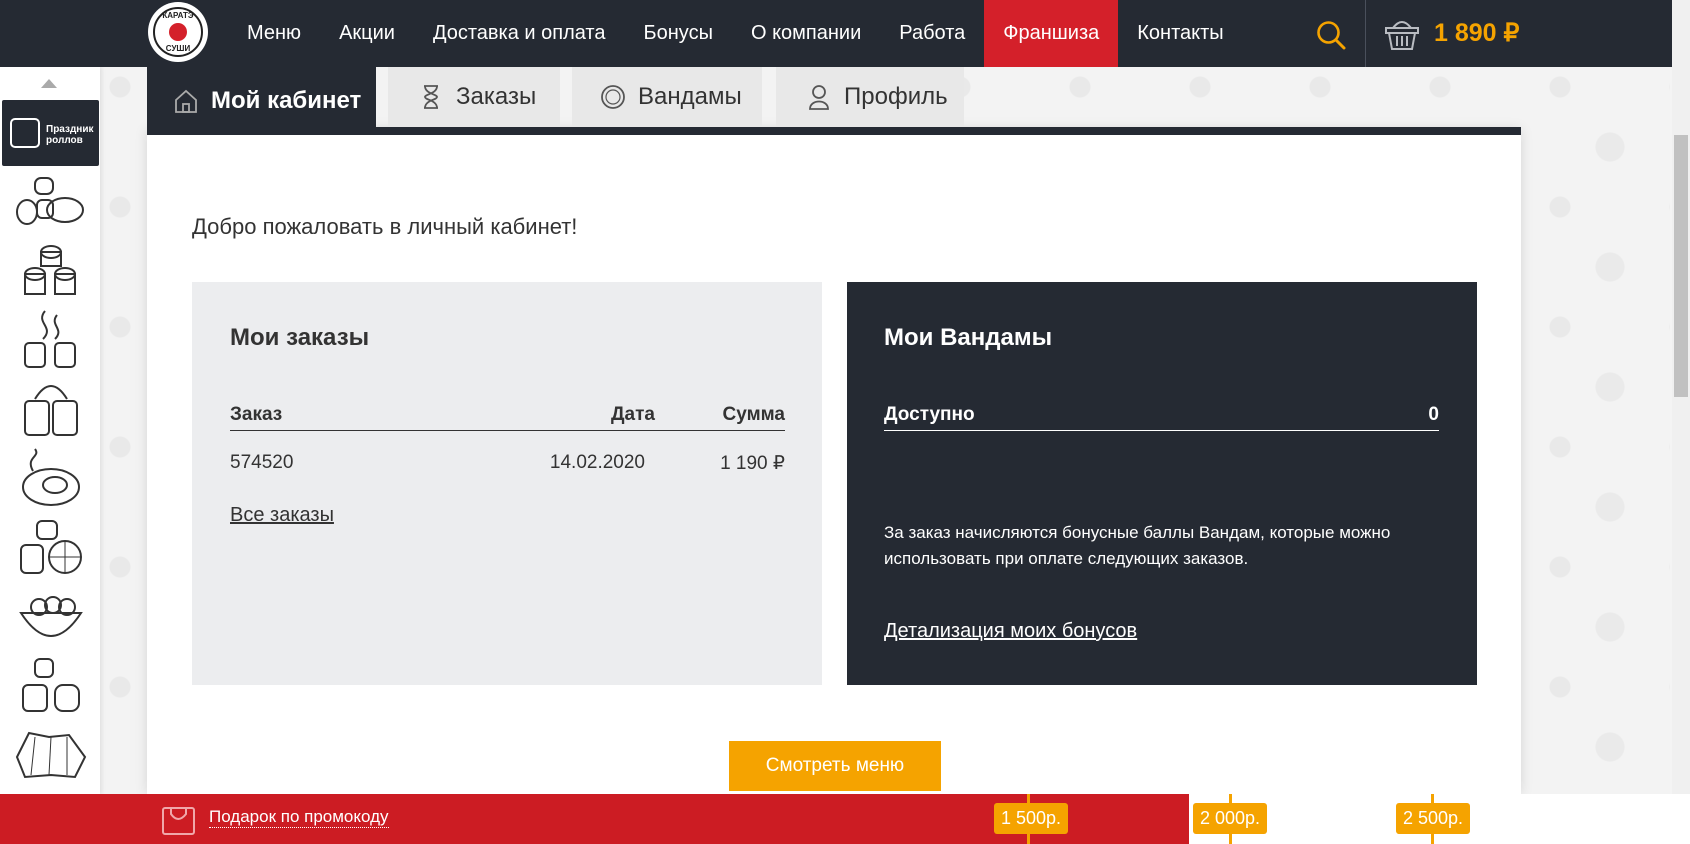  I want to click on table-row: 574520 14.02.2020 1 190 ₽, so click(507, 465).